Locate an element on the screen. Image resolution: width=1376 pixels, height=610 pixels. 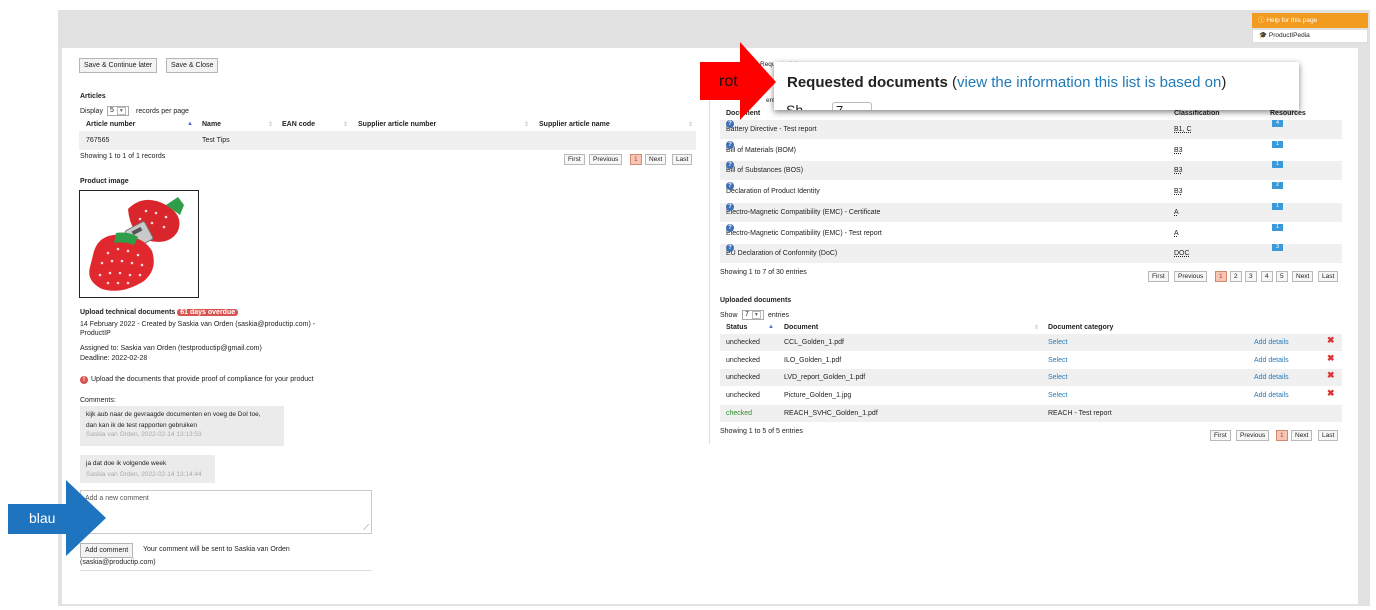
col-supplier-article-number: Supplier article number is located at coordinates (397, 124).